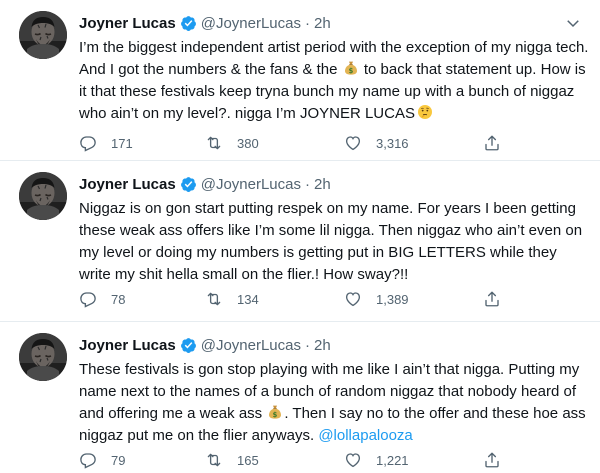 Image resolution: width=600 pixels, height=473 pixels. I want to click on tweet-actions: 79 165 1,221, so click(294, 460).